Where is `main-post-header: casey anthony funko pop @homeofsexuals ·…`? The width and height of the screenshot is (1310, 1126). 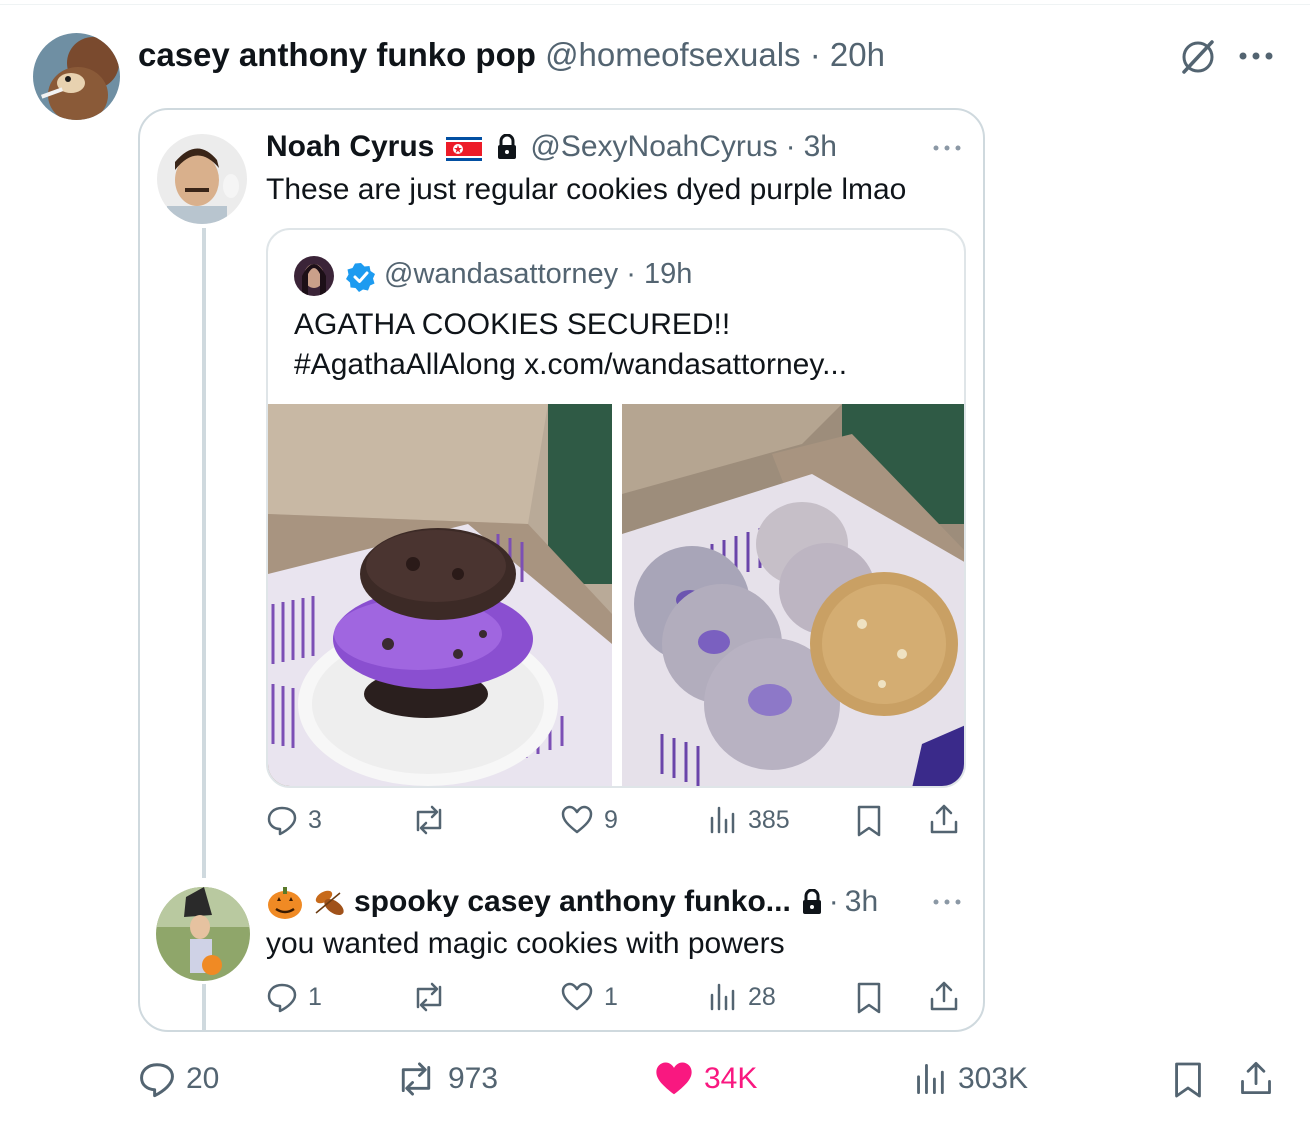
main-post-header: casey anthony funko pop @homeofsexuals ·… is located at coordinates (511, 55).